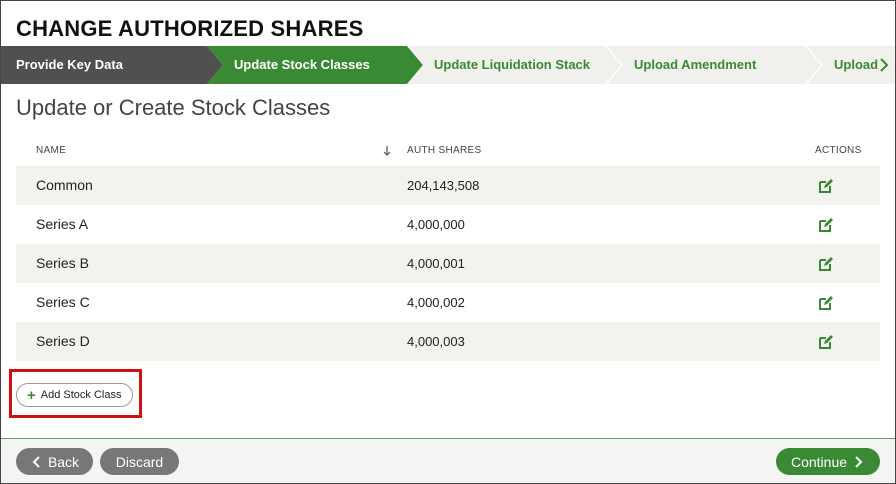  I want to click on stock-class-name: Common, so click(64, 185).